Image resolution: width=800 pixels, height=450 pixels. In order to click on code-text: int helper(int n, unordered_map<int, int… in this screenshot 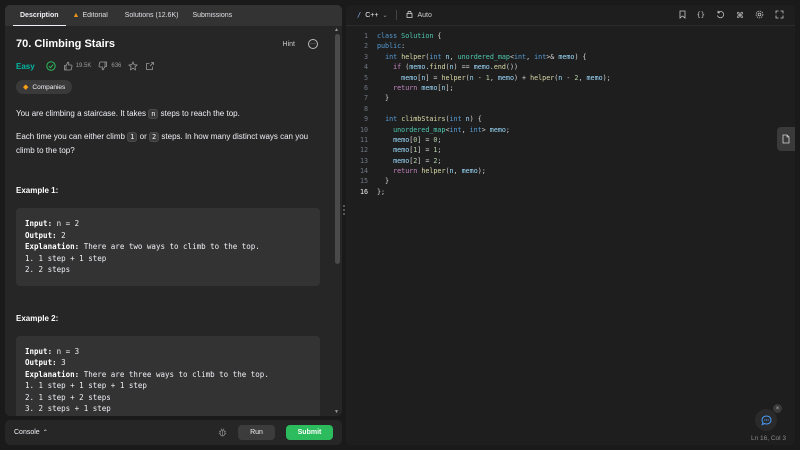, I will do `click(477, 57)`.